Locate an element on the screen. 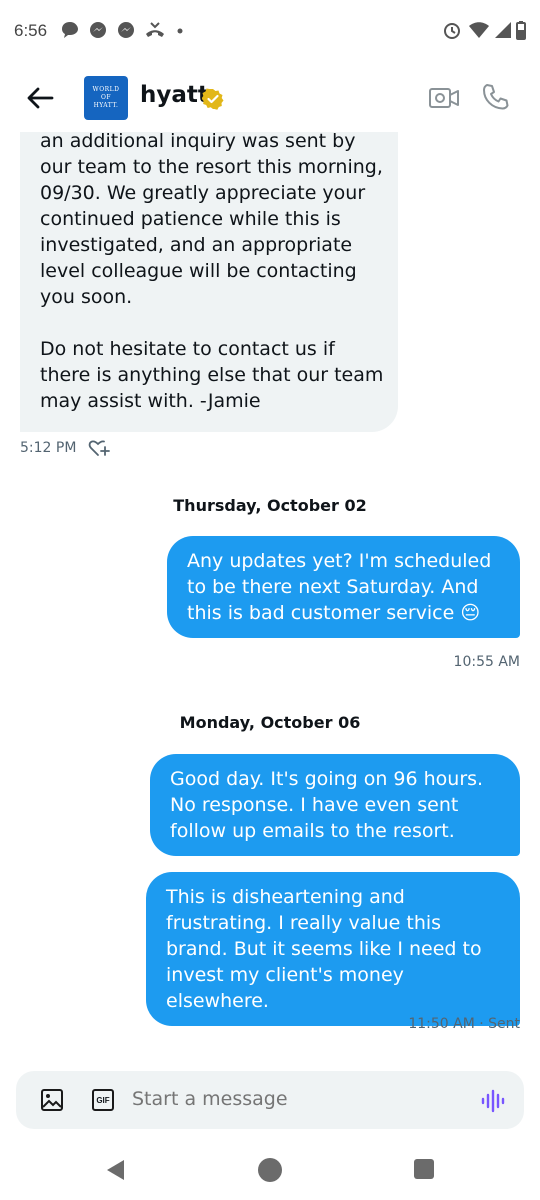  nav-recents-icon is located at coordinates (424, 1169).